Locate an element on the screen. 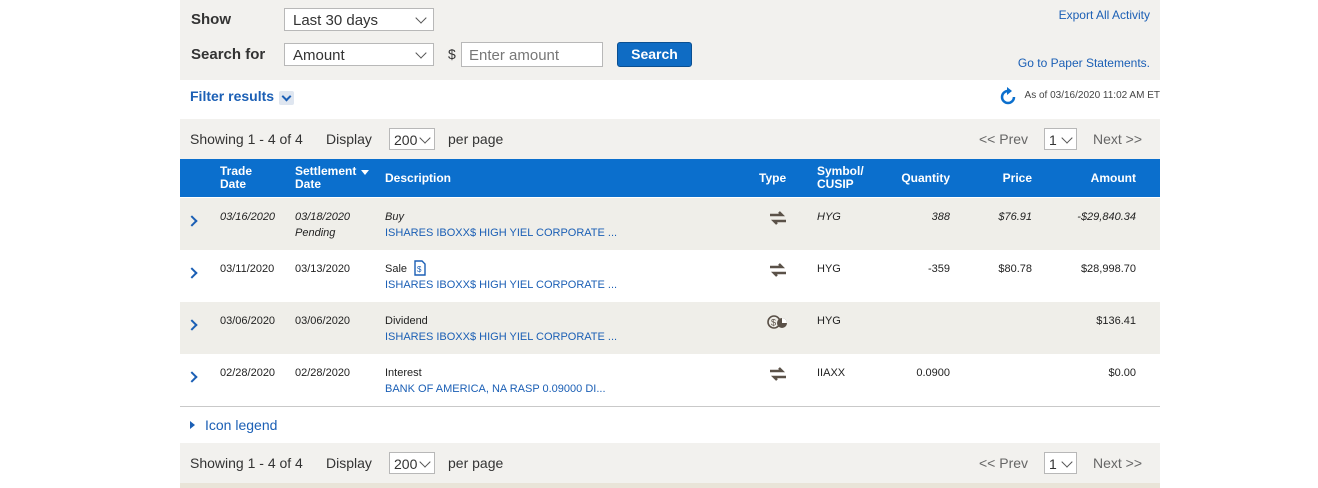 This screenshot has width=1318, height=488. caret-right-icon is located at coordinates (192, 425).